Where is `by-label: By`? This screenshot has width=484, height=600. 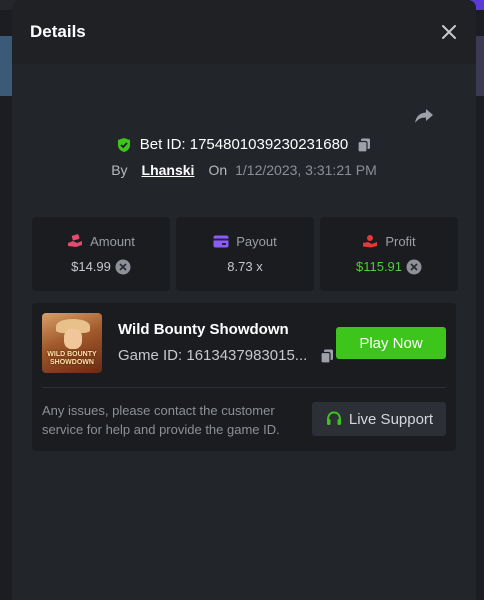
by-label: By is located at coordinates (119, 170).